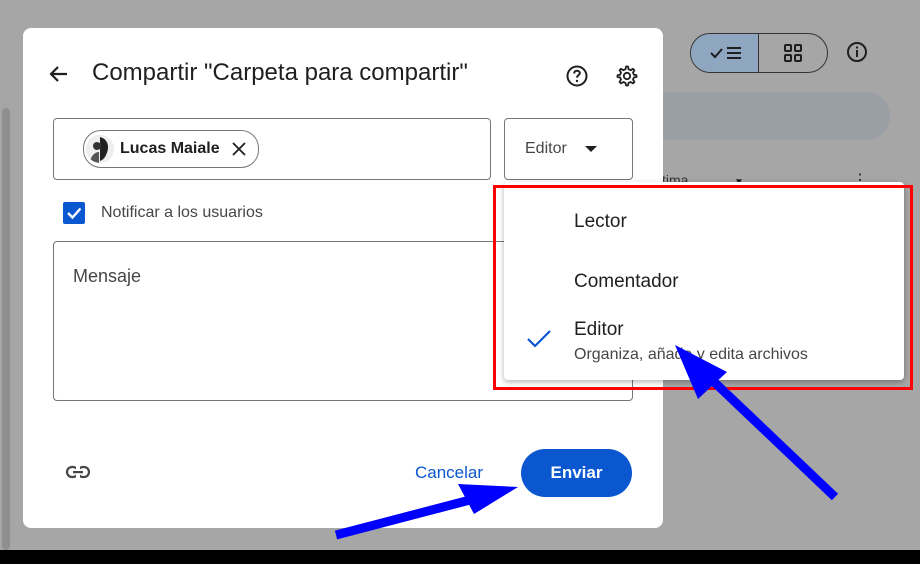  Describe the element at coordinates (704, 214) in the screenshot. I see `menu-item-lector: Lector` at that location.